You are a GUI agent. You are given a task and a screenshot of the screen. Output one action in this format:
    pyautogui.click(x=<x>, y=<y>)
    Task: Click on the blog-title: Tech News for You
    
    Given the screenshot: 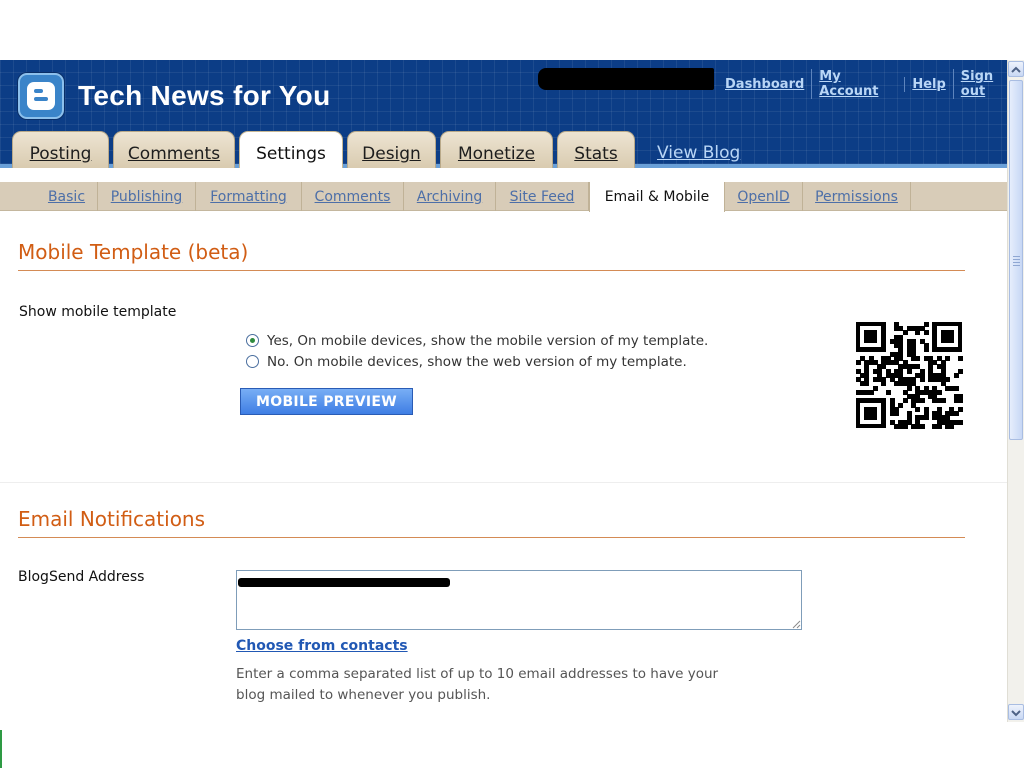 What is the action you would take?
    pyautogui.click(x=204, y=95)
    